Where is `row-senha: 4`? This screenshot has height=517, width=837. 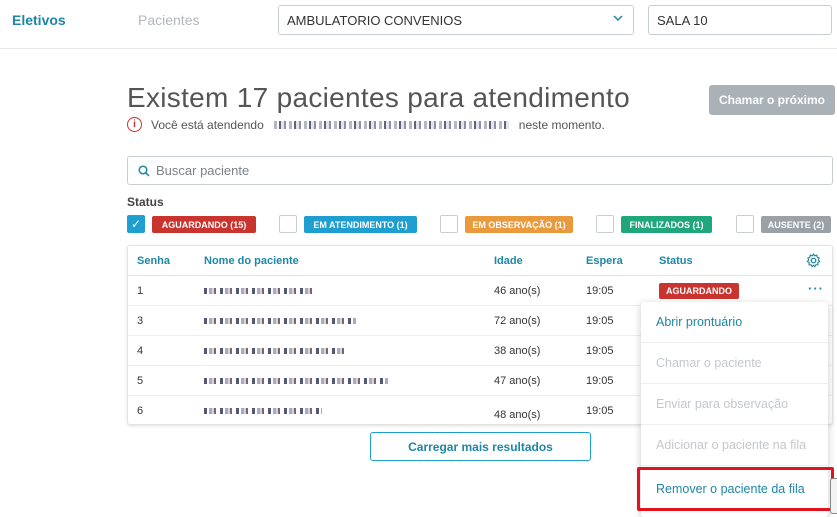 row-senha: 4 is located at coordinates (140, 351).